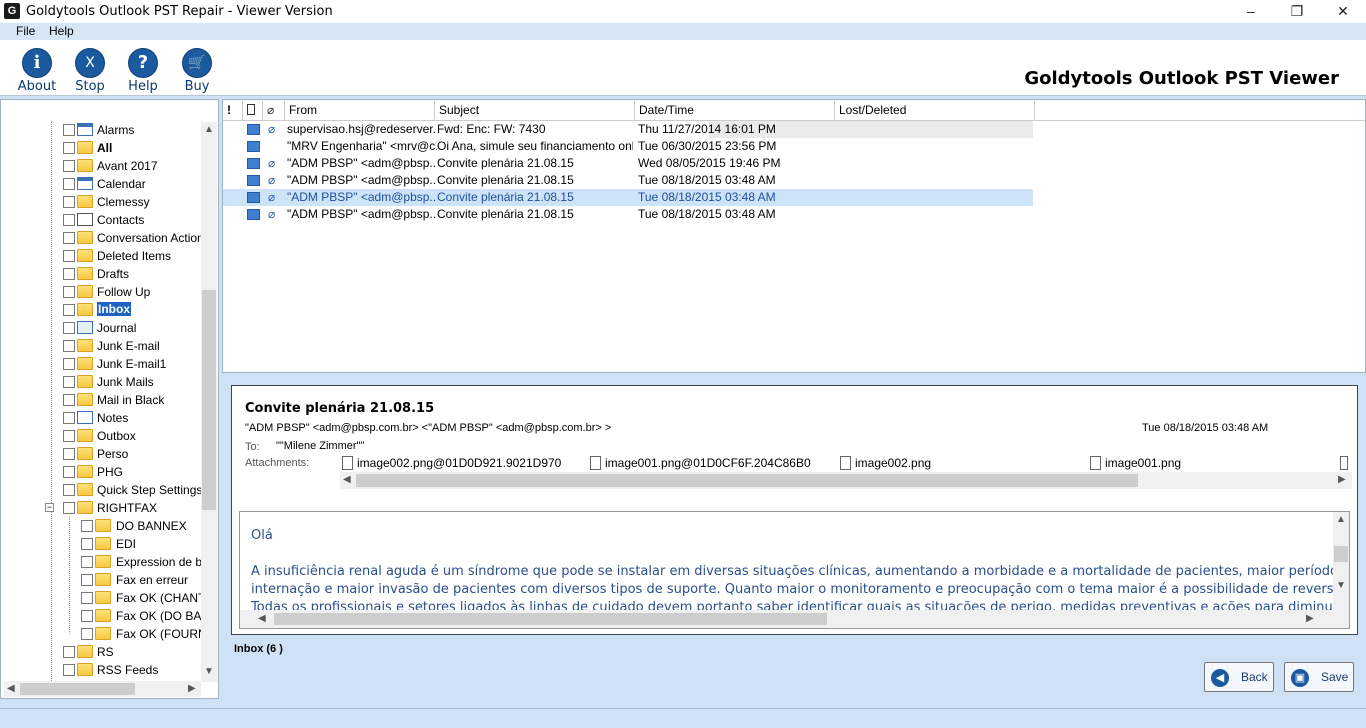 This screenshot has width=1366, height=728. Describe the element at coordinates (747, 480) in the screenshot. I see `attachments-scroll-thumb` at that location.